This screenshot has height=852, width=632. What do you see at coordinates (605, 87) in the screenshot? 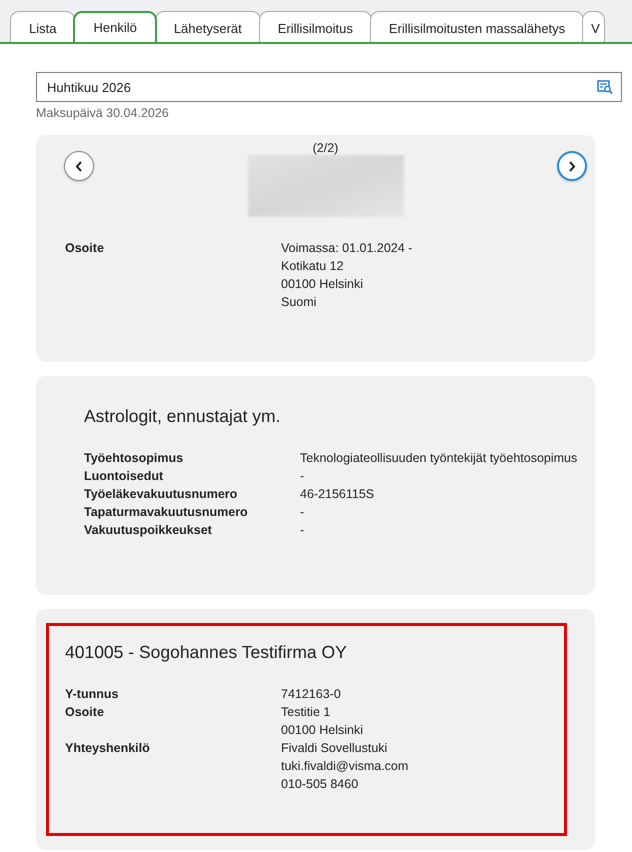
I see `calendar-search-icon` at bounding box center [605, 87].